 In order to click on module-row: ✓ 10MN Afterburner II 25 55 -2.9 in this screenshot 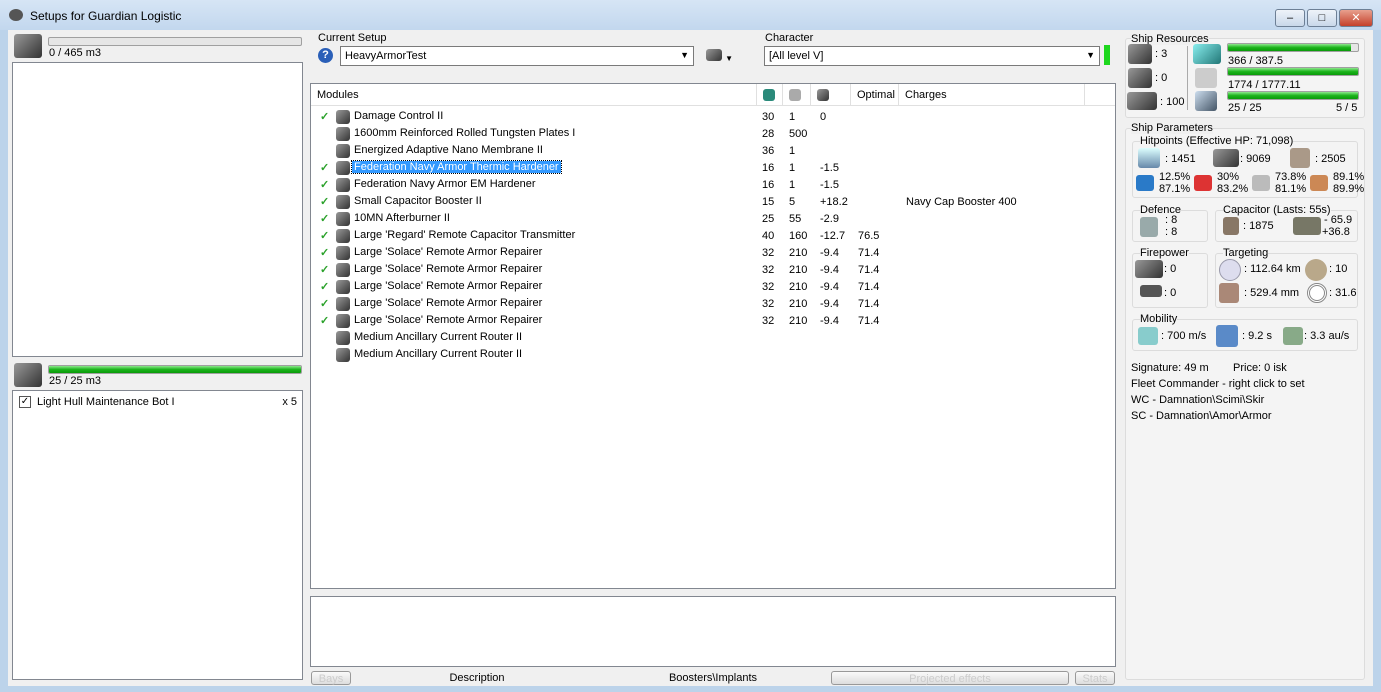, I will do `click(713, 219)`.